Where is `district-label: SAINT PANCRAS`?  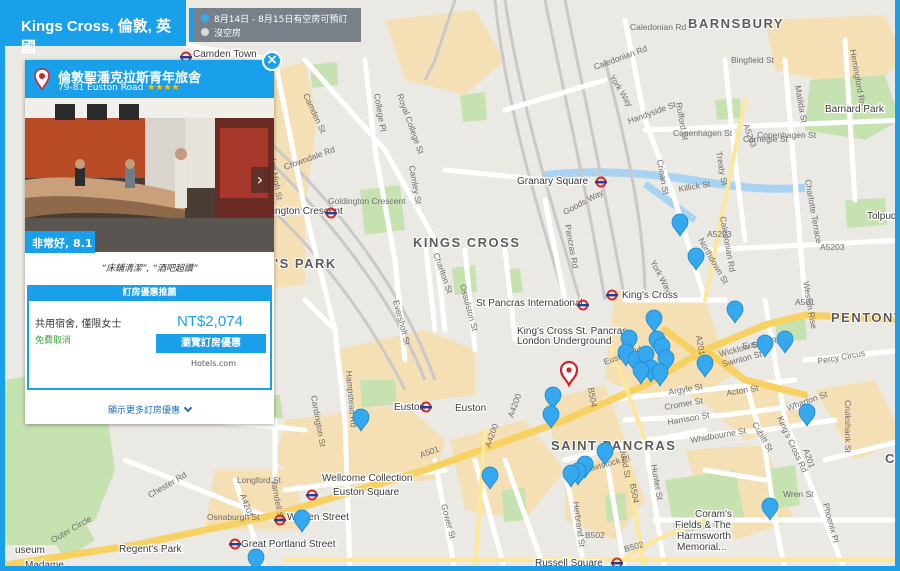 district-label: SAINT PANCRAS is located at coordinates (613, 445).